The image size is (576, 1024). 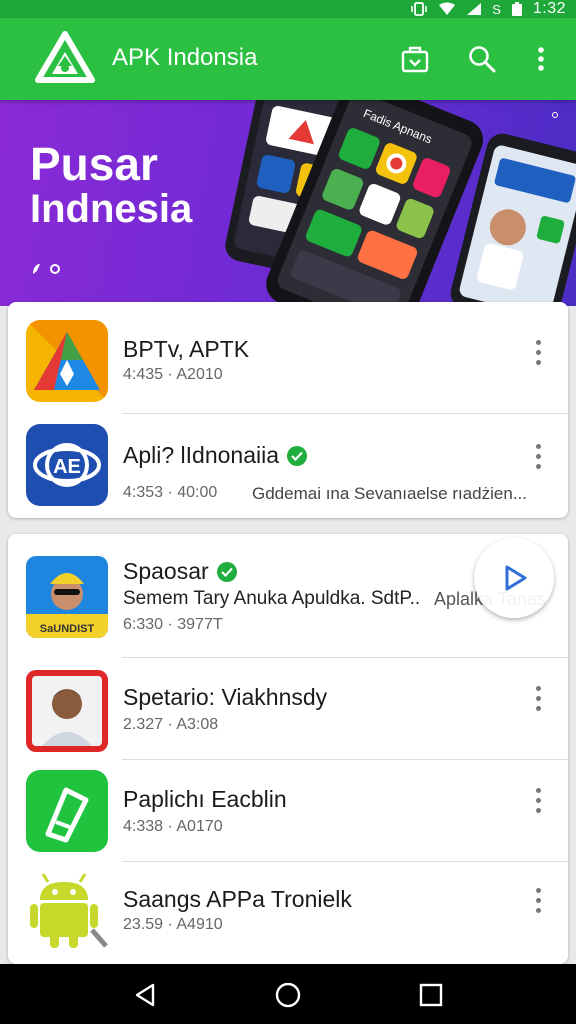 What do you see at coordinates (145, 995) in the screenshot?
I see `back-icon` at bounding box center [145, 995].